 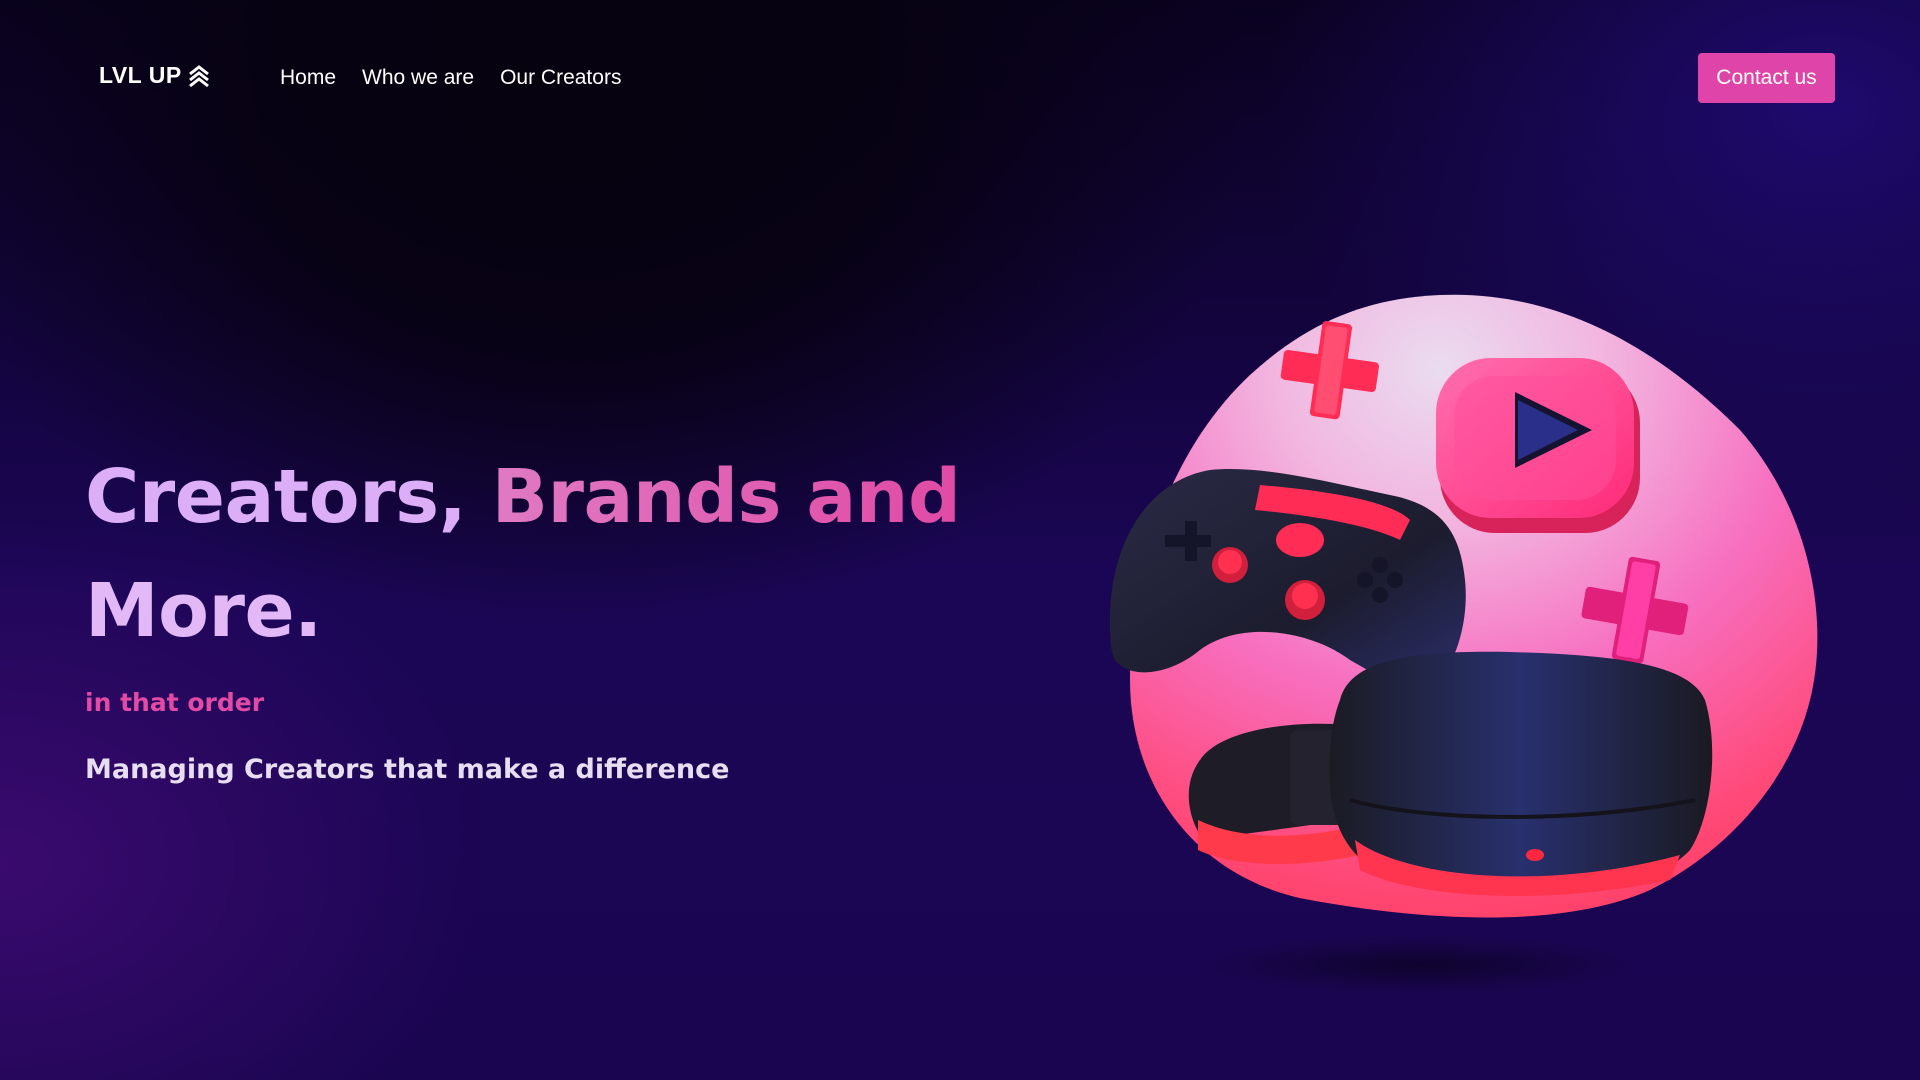 I want to click on nav-link-our-creators: Our Creators, so click(x=560, y=78).